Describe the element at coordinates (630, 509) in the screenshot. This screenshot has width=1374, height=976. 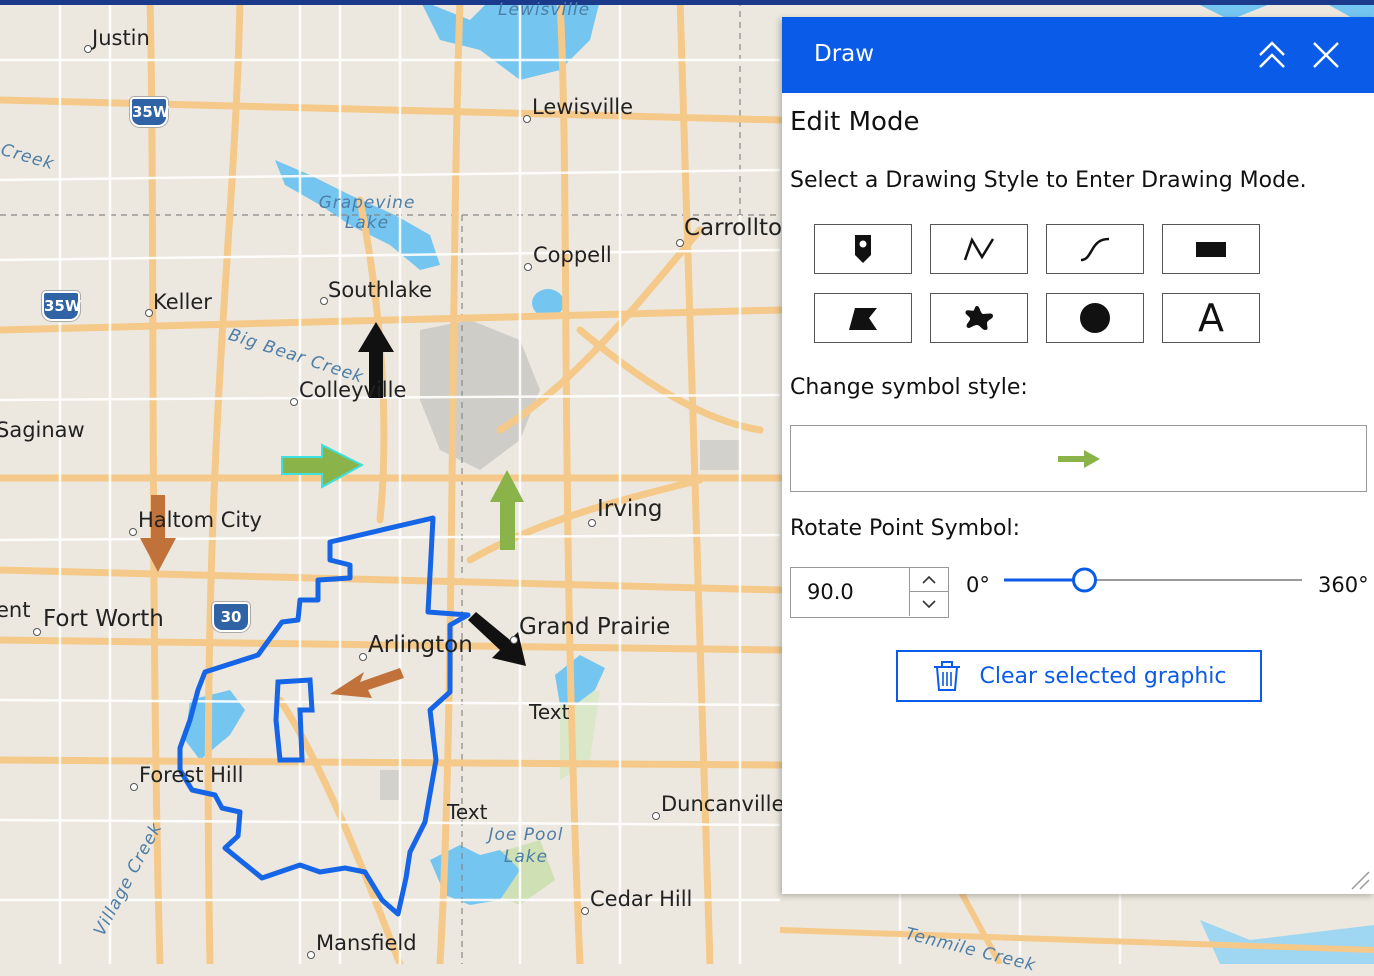
I see `place-irving: Irving` at that location.